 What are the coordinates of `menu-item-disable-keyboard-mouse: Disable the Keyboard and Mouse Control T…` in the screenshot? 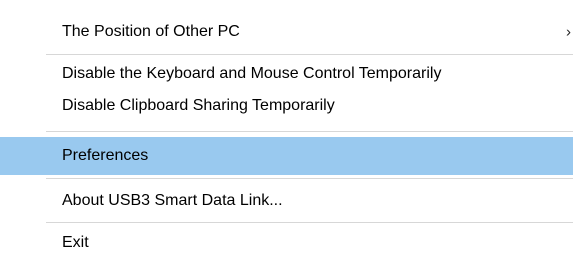 It's located at (286, 74).